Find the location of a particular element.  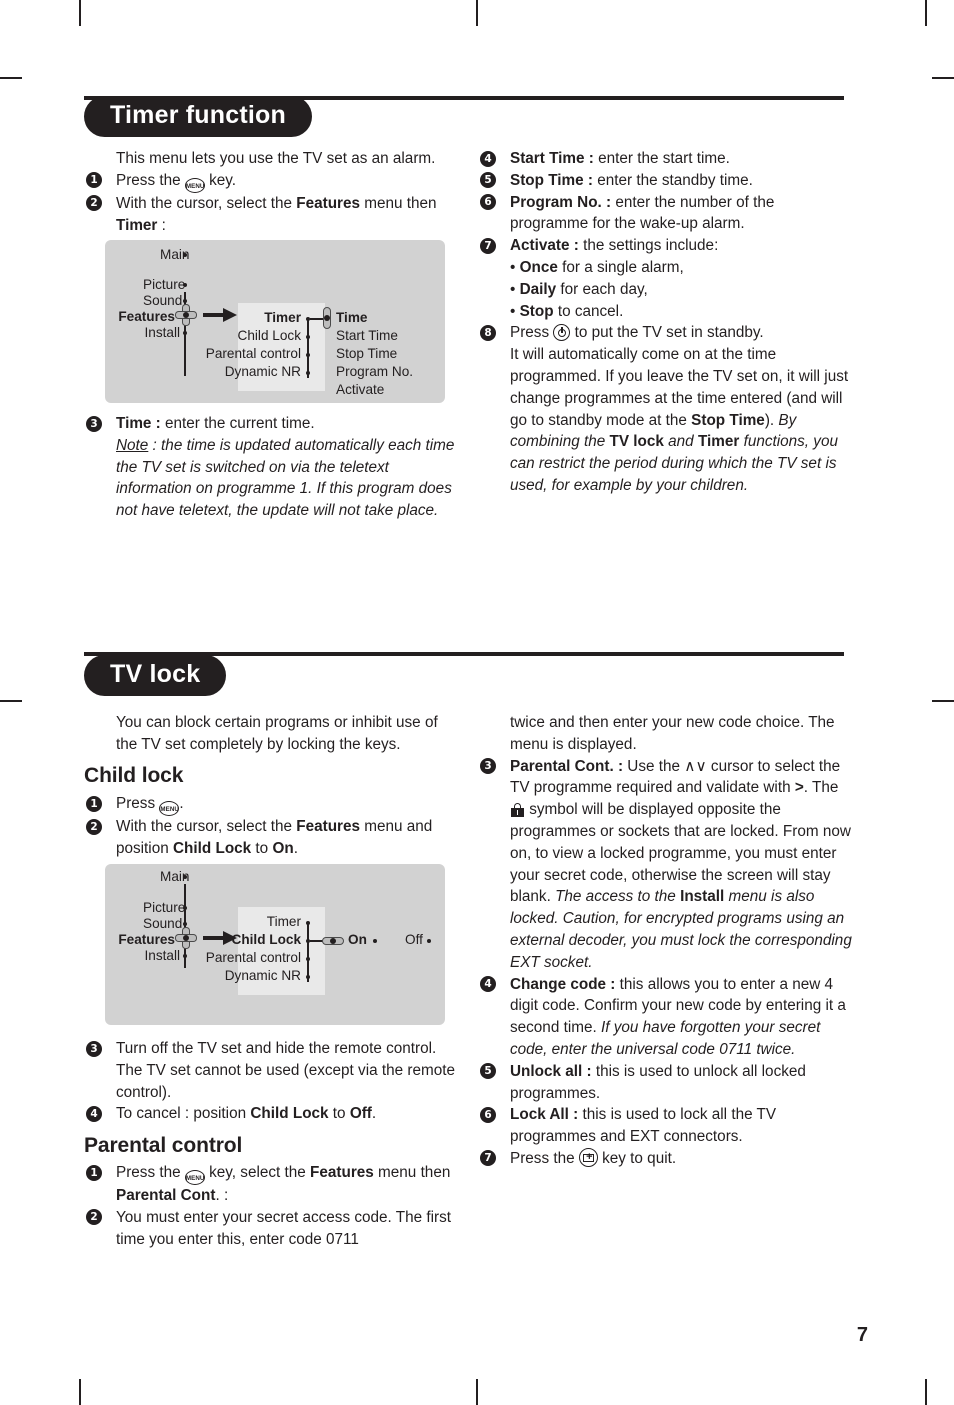

childlock-step2-b: menu is located at coordinates (381, 826).